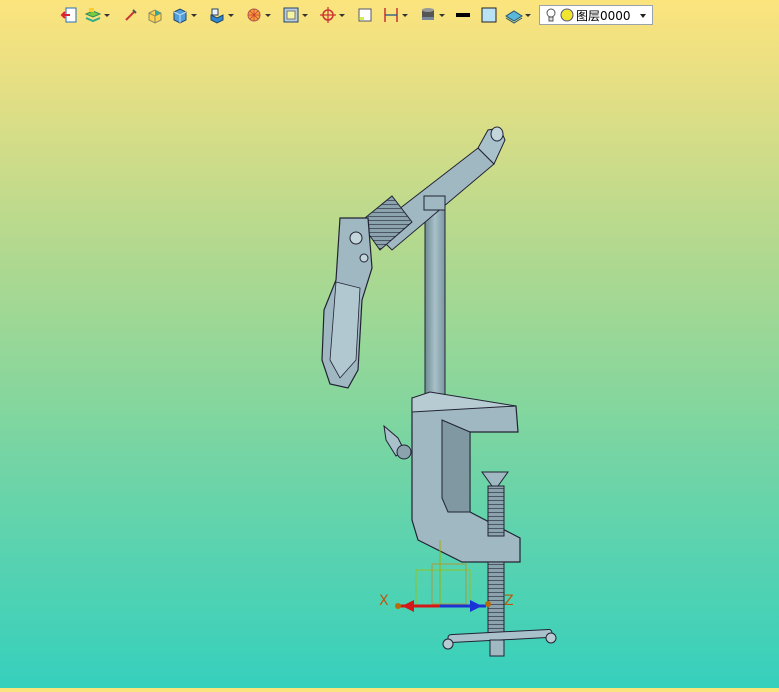 The height and width of the screenshot is (692, 779). Describe the element at coordinates (231, 15) in the screenshot. I see `view-cube-dropdown-icon` at that location.